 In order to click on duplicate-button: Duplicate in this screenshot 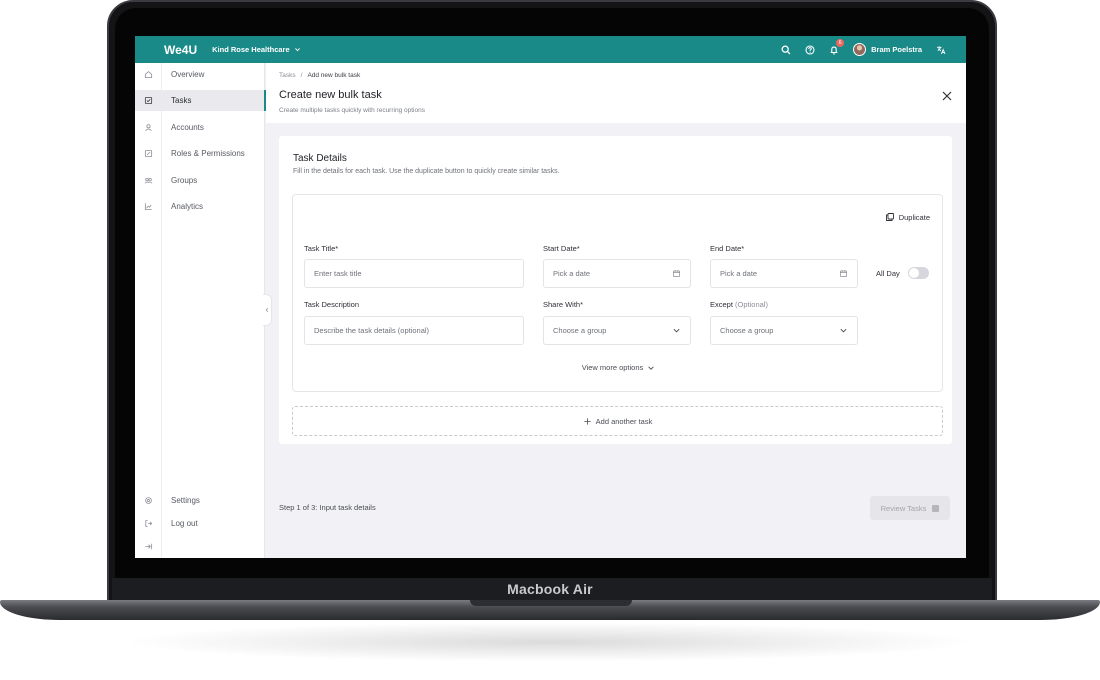, I will do `click(907, 217)`.